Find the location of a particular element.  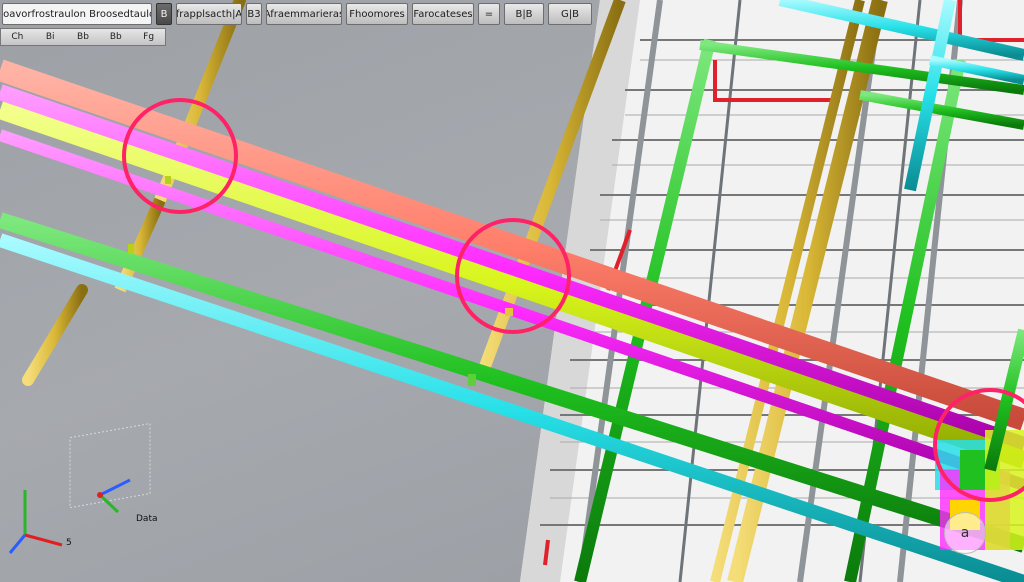

toolbar-button-5: Fhoomores is located at coordinates (377, 14).